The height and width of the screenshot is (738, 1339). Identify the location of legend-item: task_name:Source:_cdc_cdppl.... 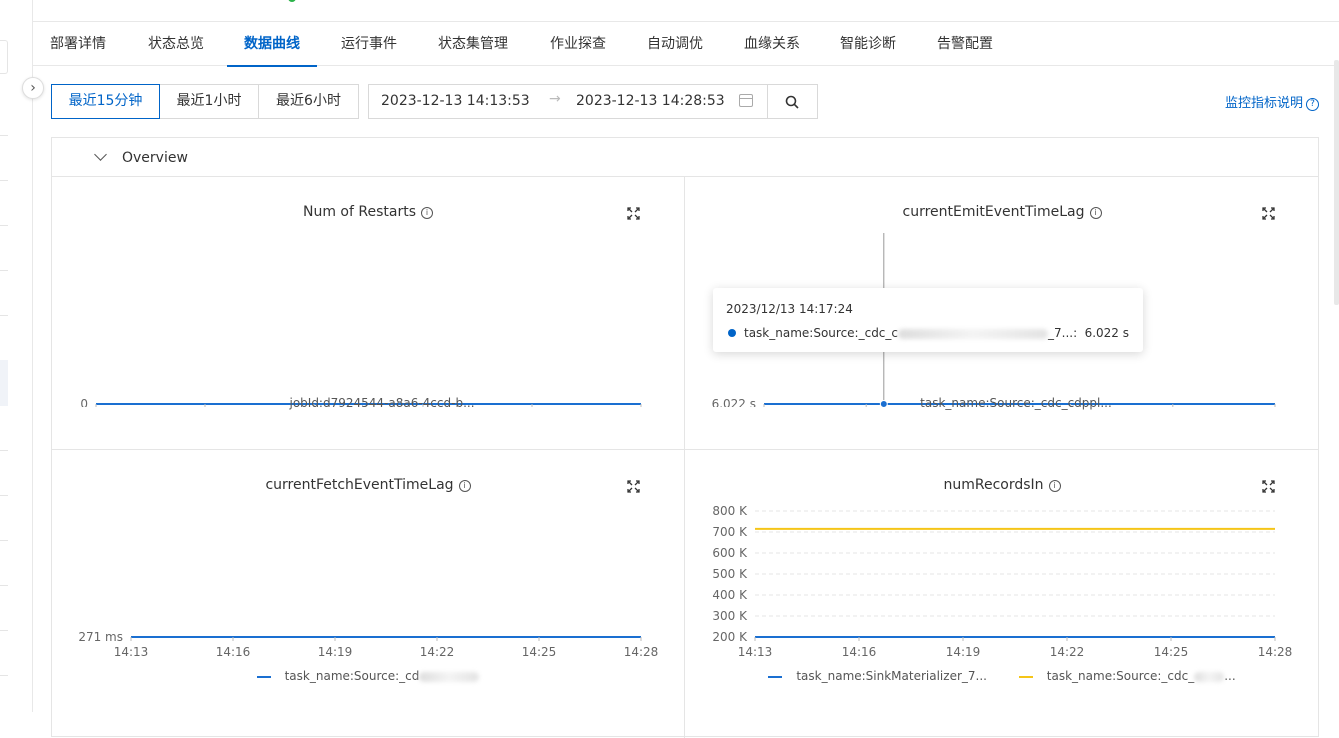
(1002, 403).